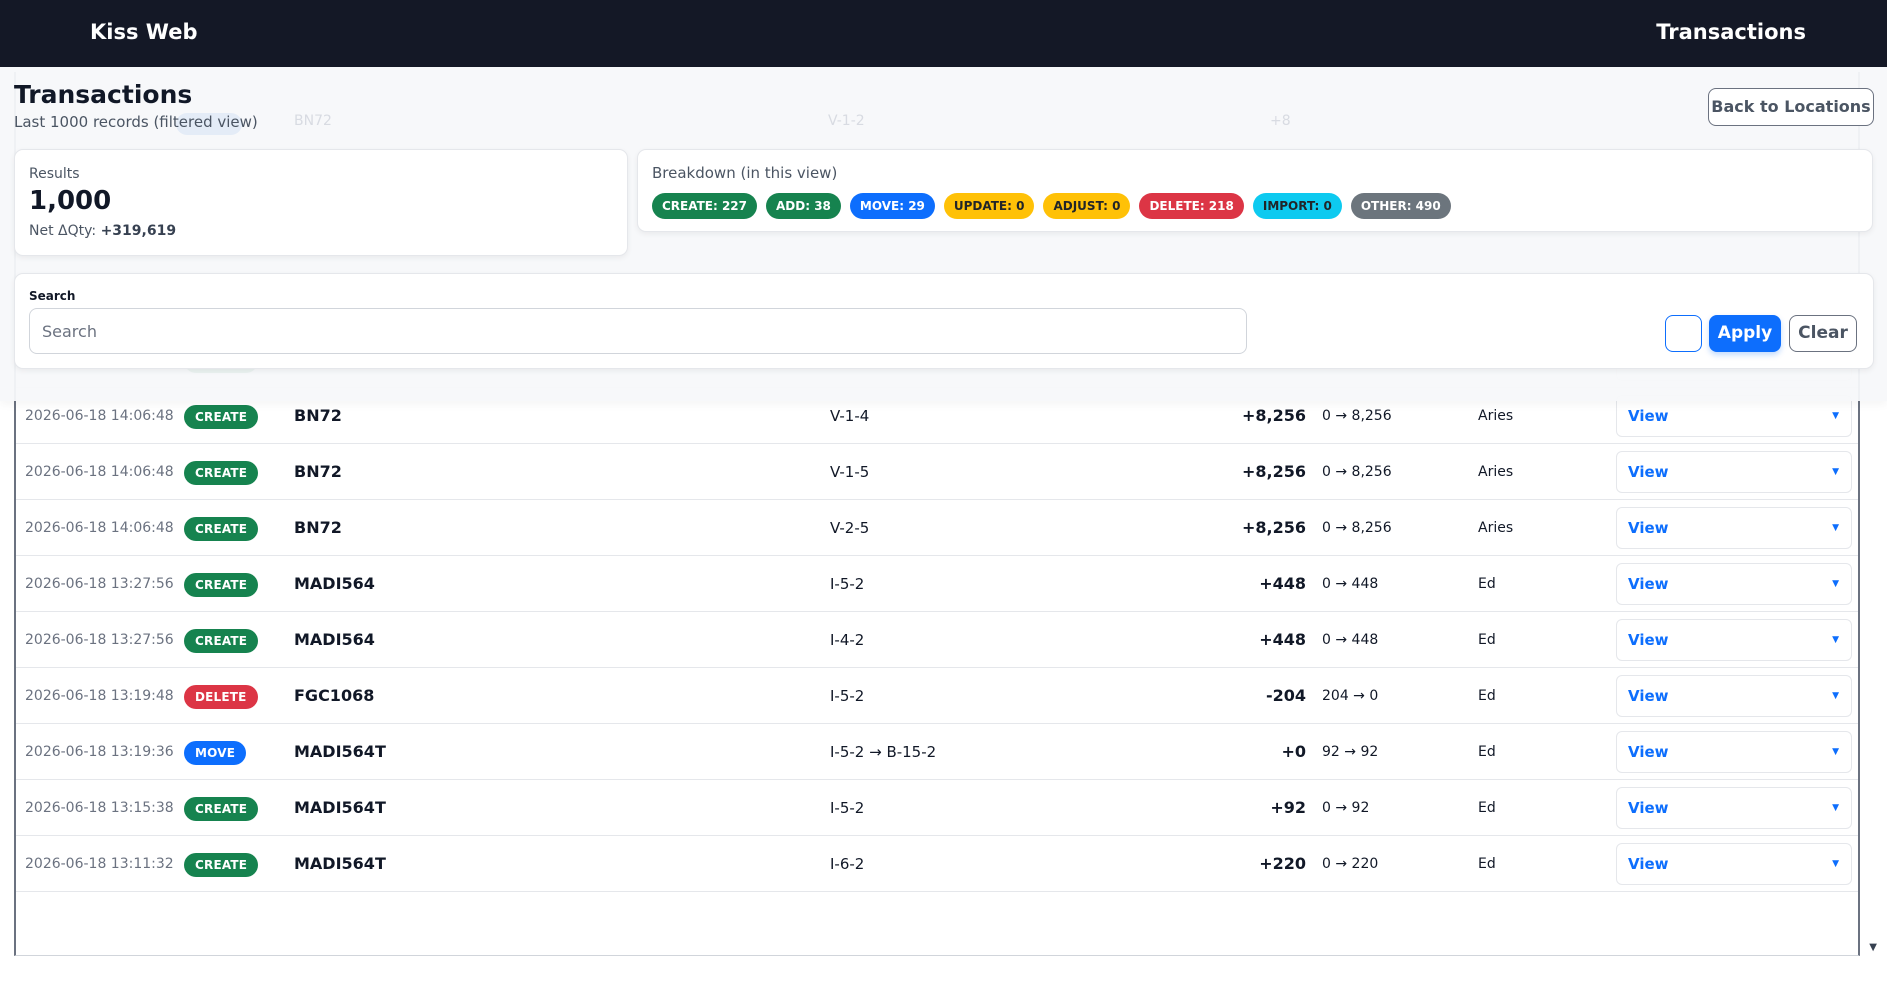  Describe the element at coordinates (705, 206) in the screenshot. I see `chip-create: CREATE: 227` at that location.